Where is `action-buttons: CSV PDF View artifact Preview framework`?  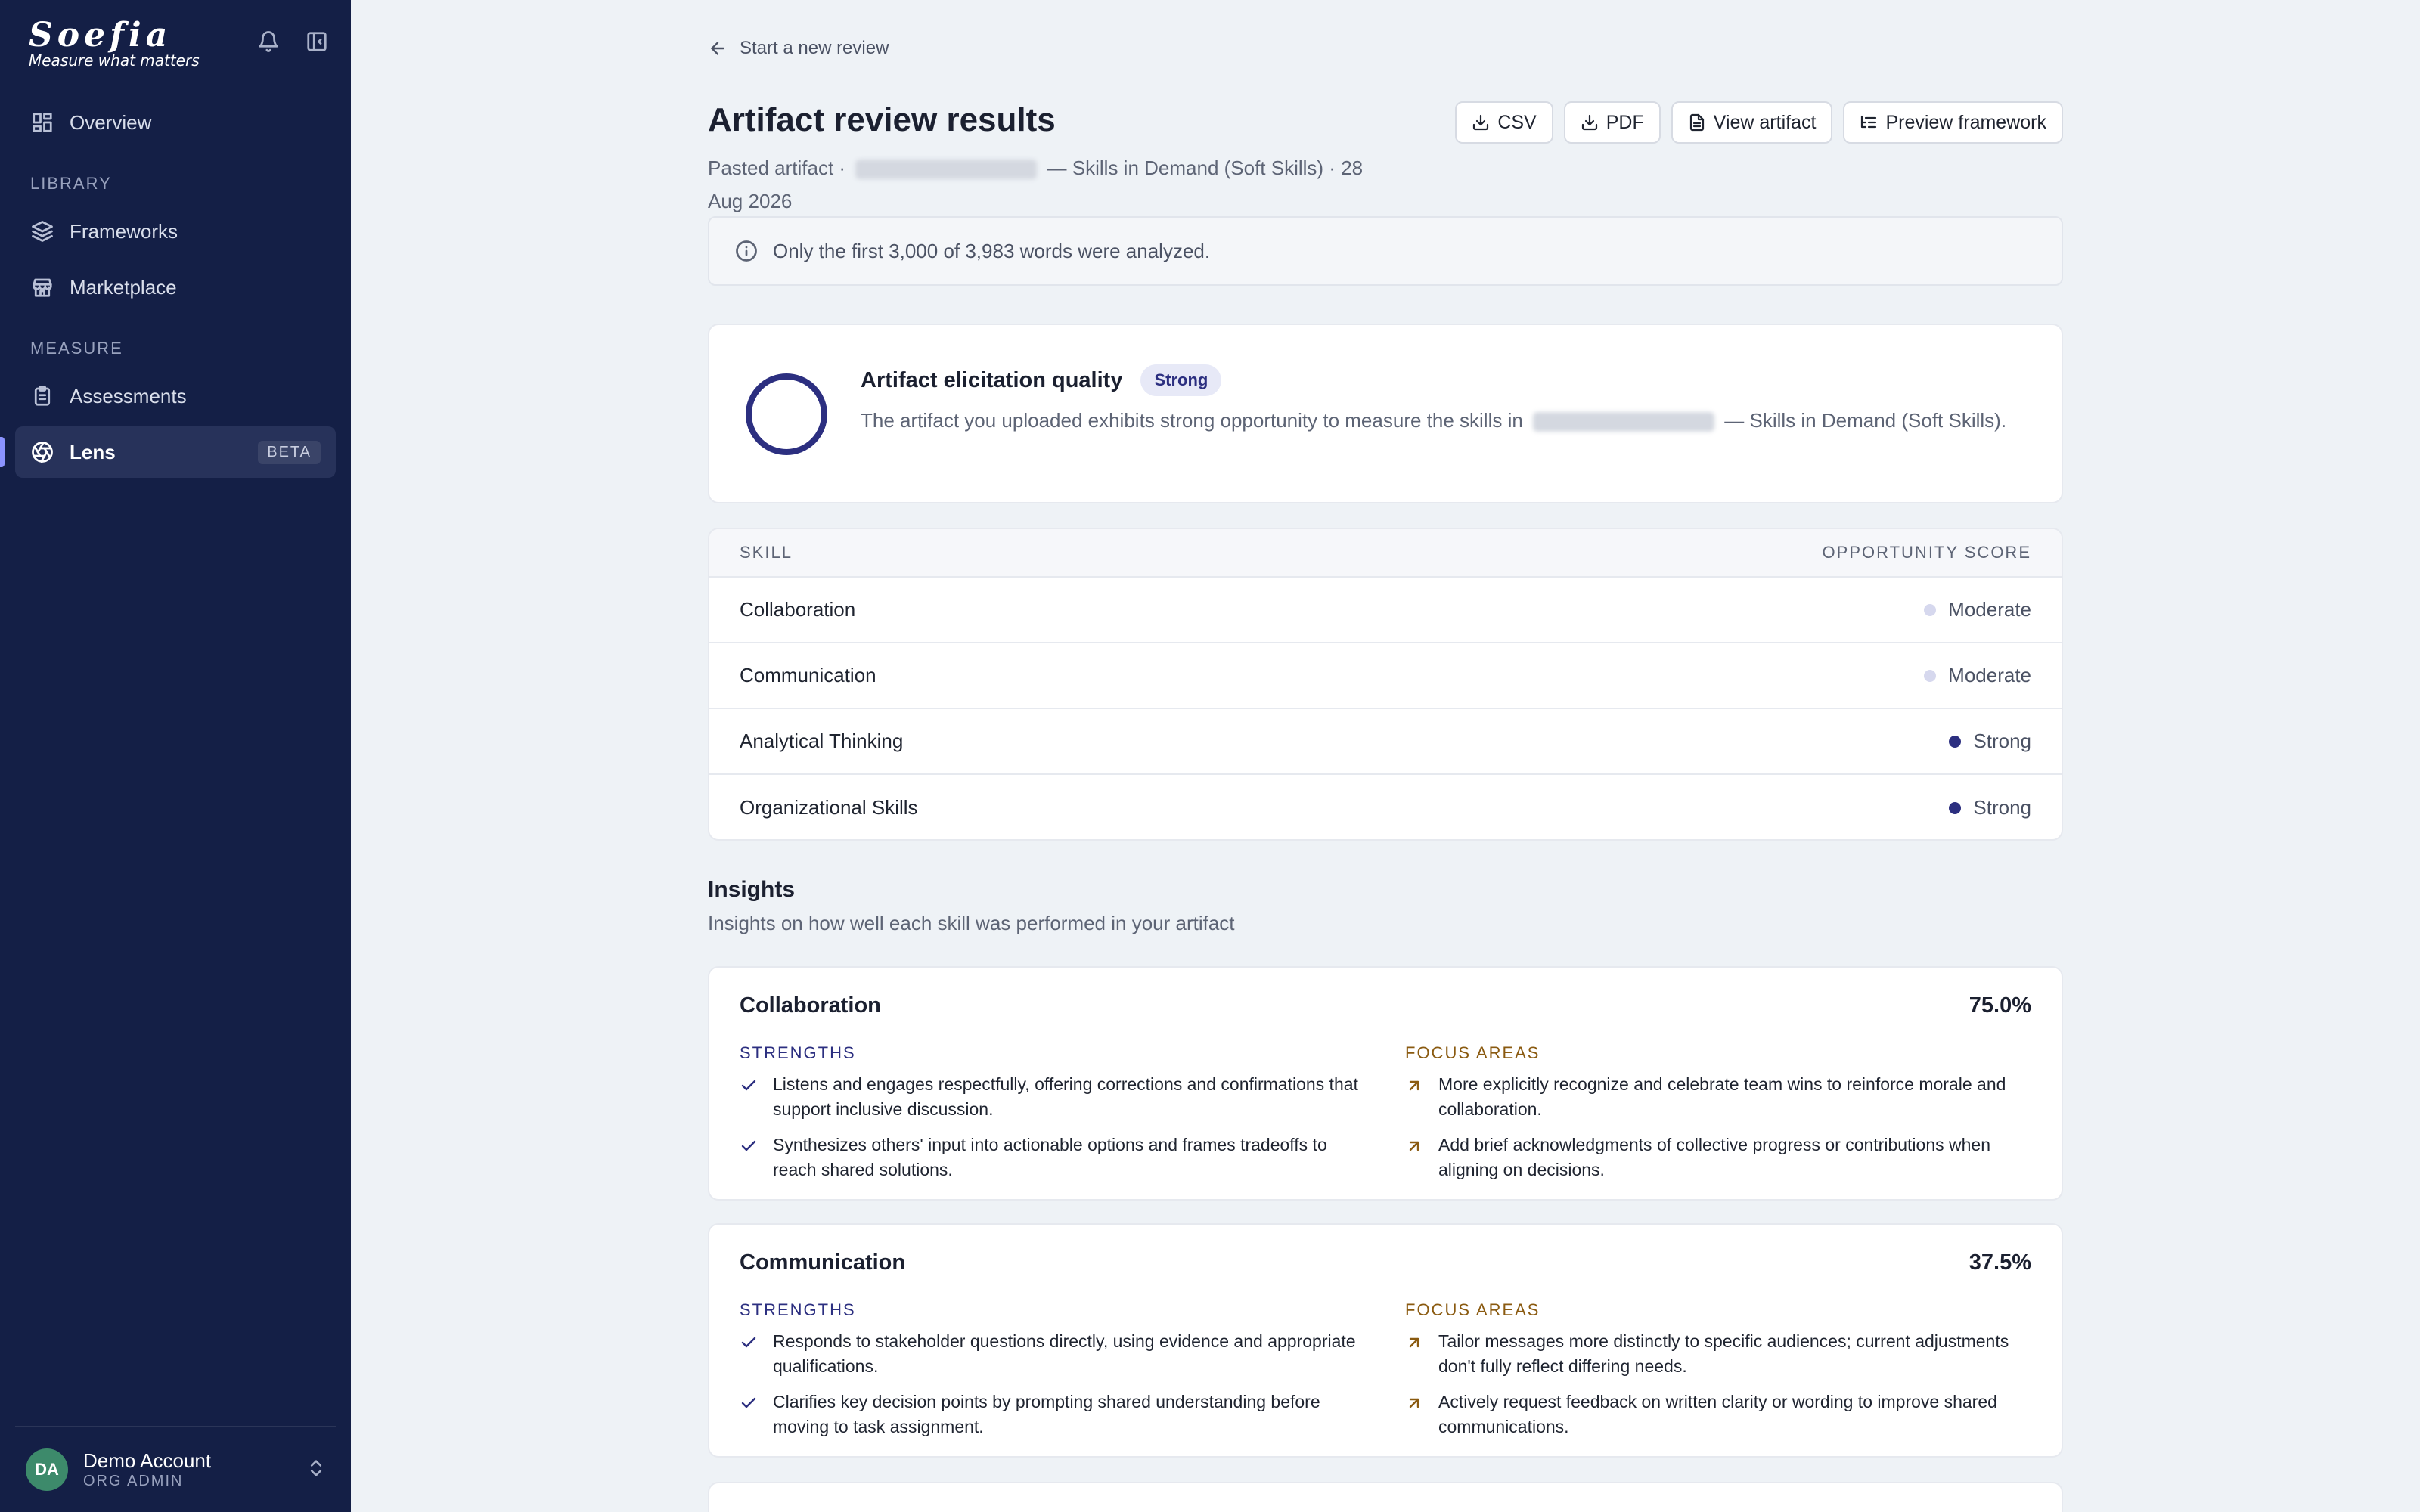
action-buttons: CSV PDF View artifact Preview framework is located at coordinates (1759, 122).